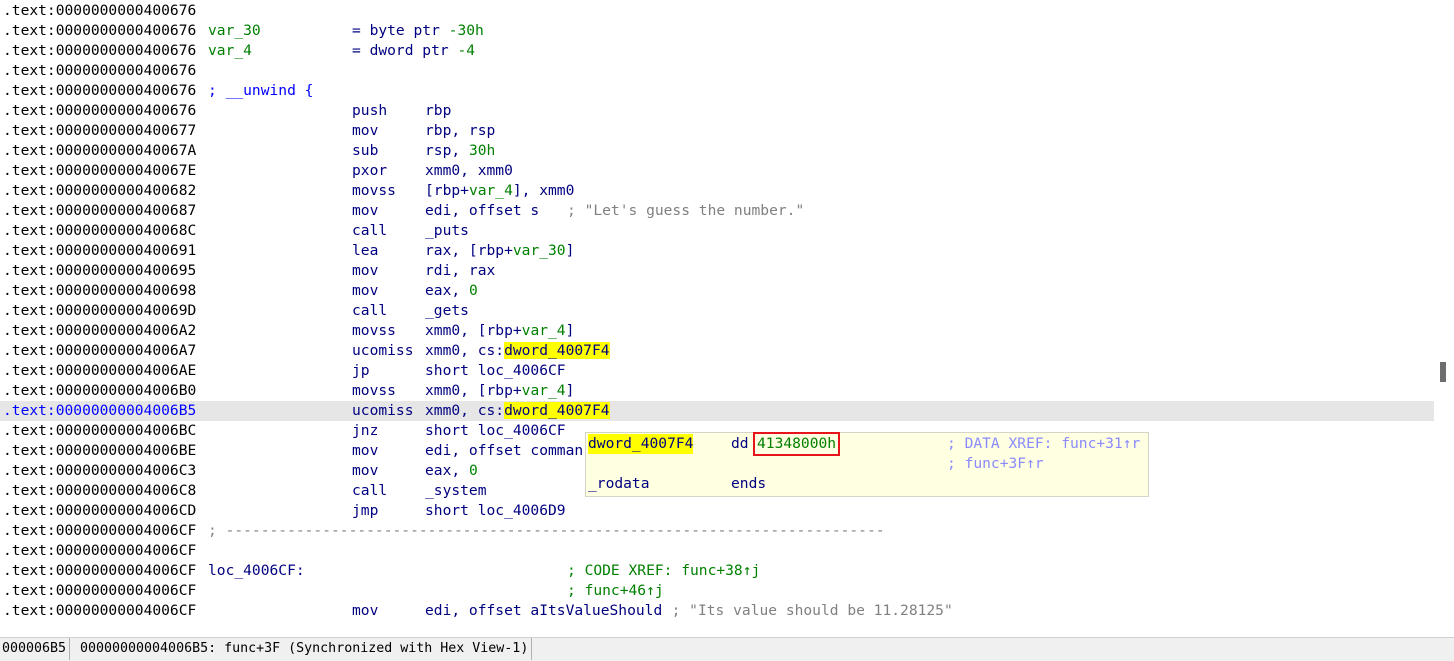 This screenshot has height=661, width=1454. What do you see at coordinates (369, 171) in the screenshot?
I see `instruction-mnemonic: pxor` at bounding box center [369, 171].